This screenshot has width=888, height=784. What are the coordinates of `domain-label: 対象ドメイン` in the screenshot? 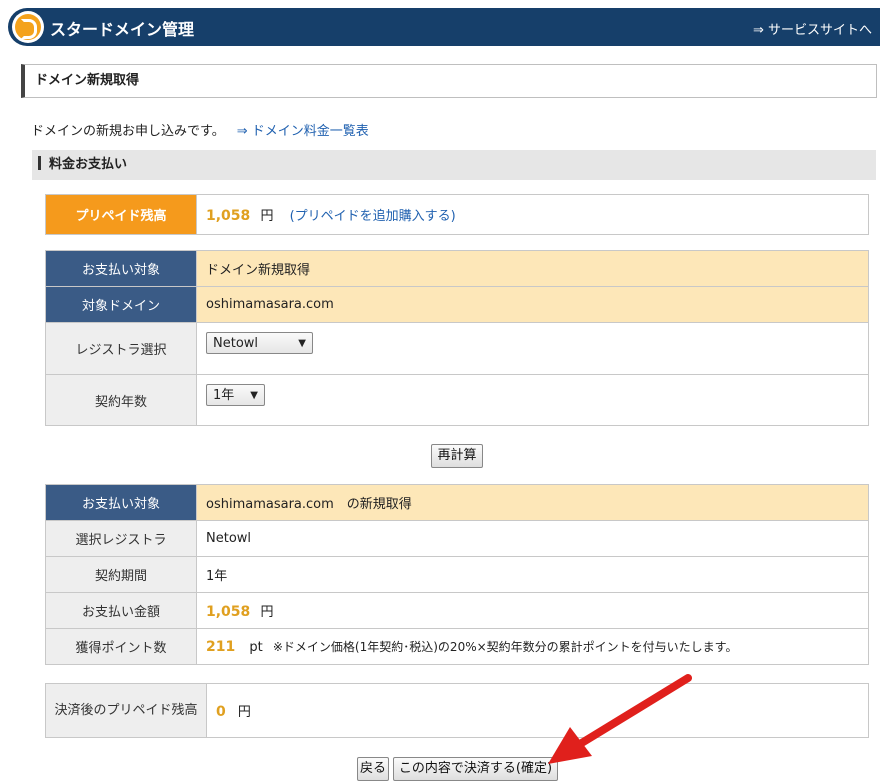 It's located at (121, 304).